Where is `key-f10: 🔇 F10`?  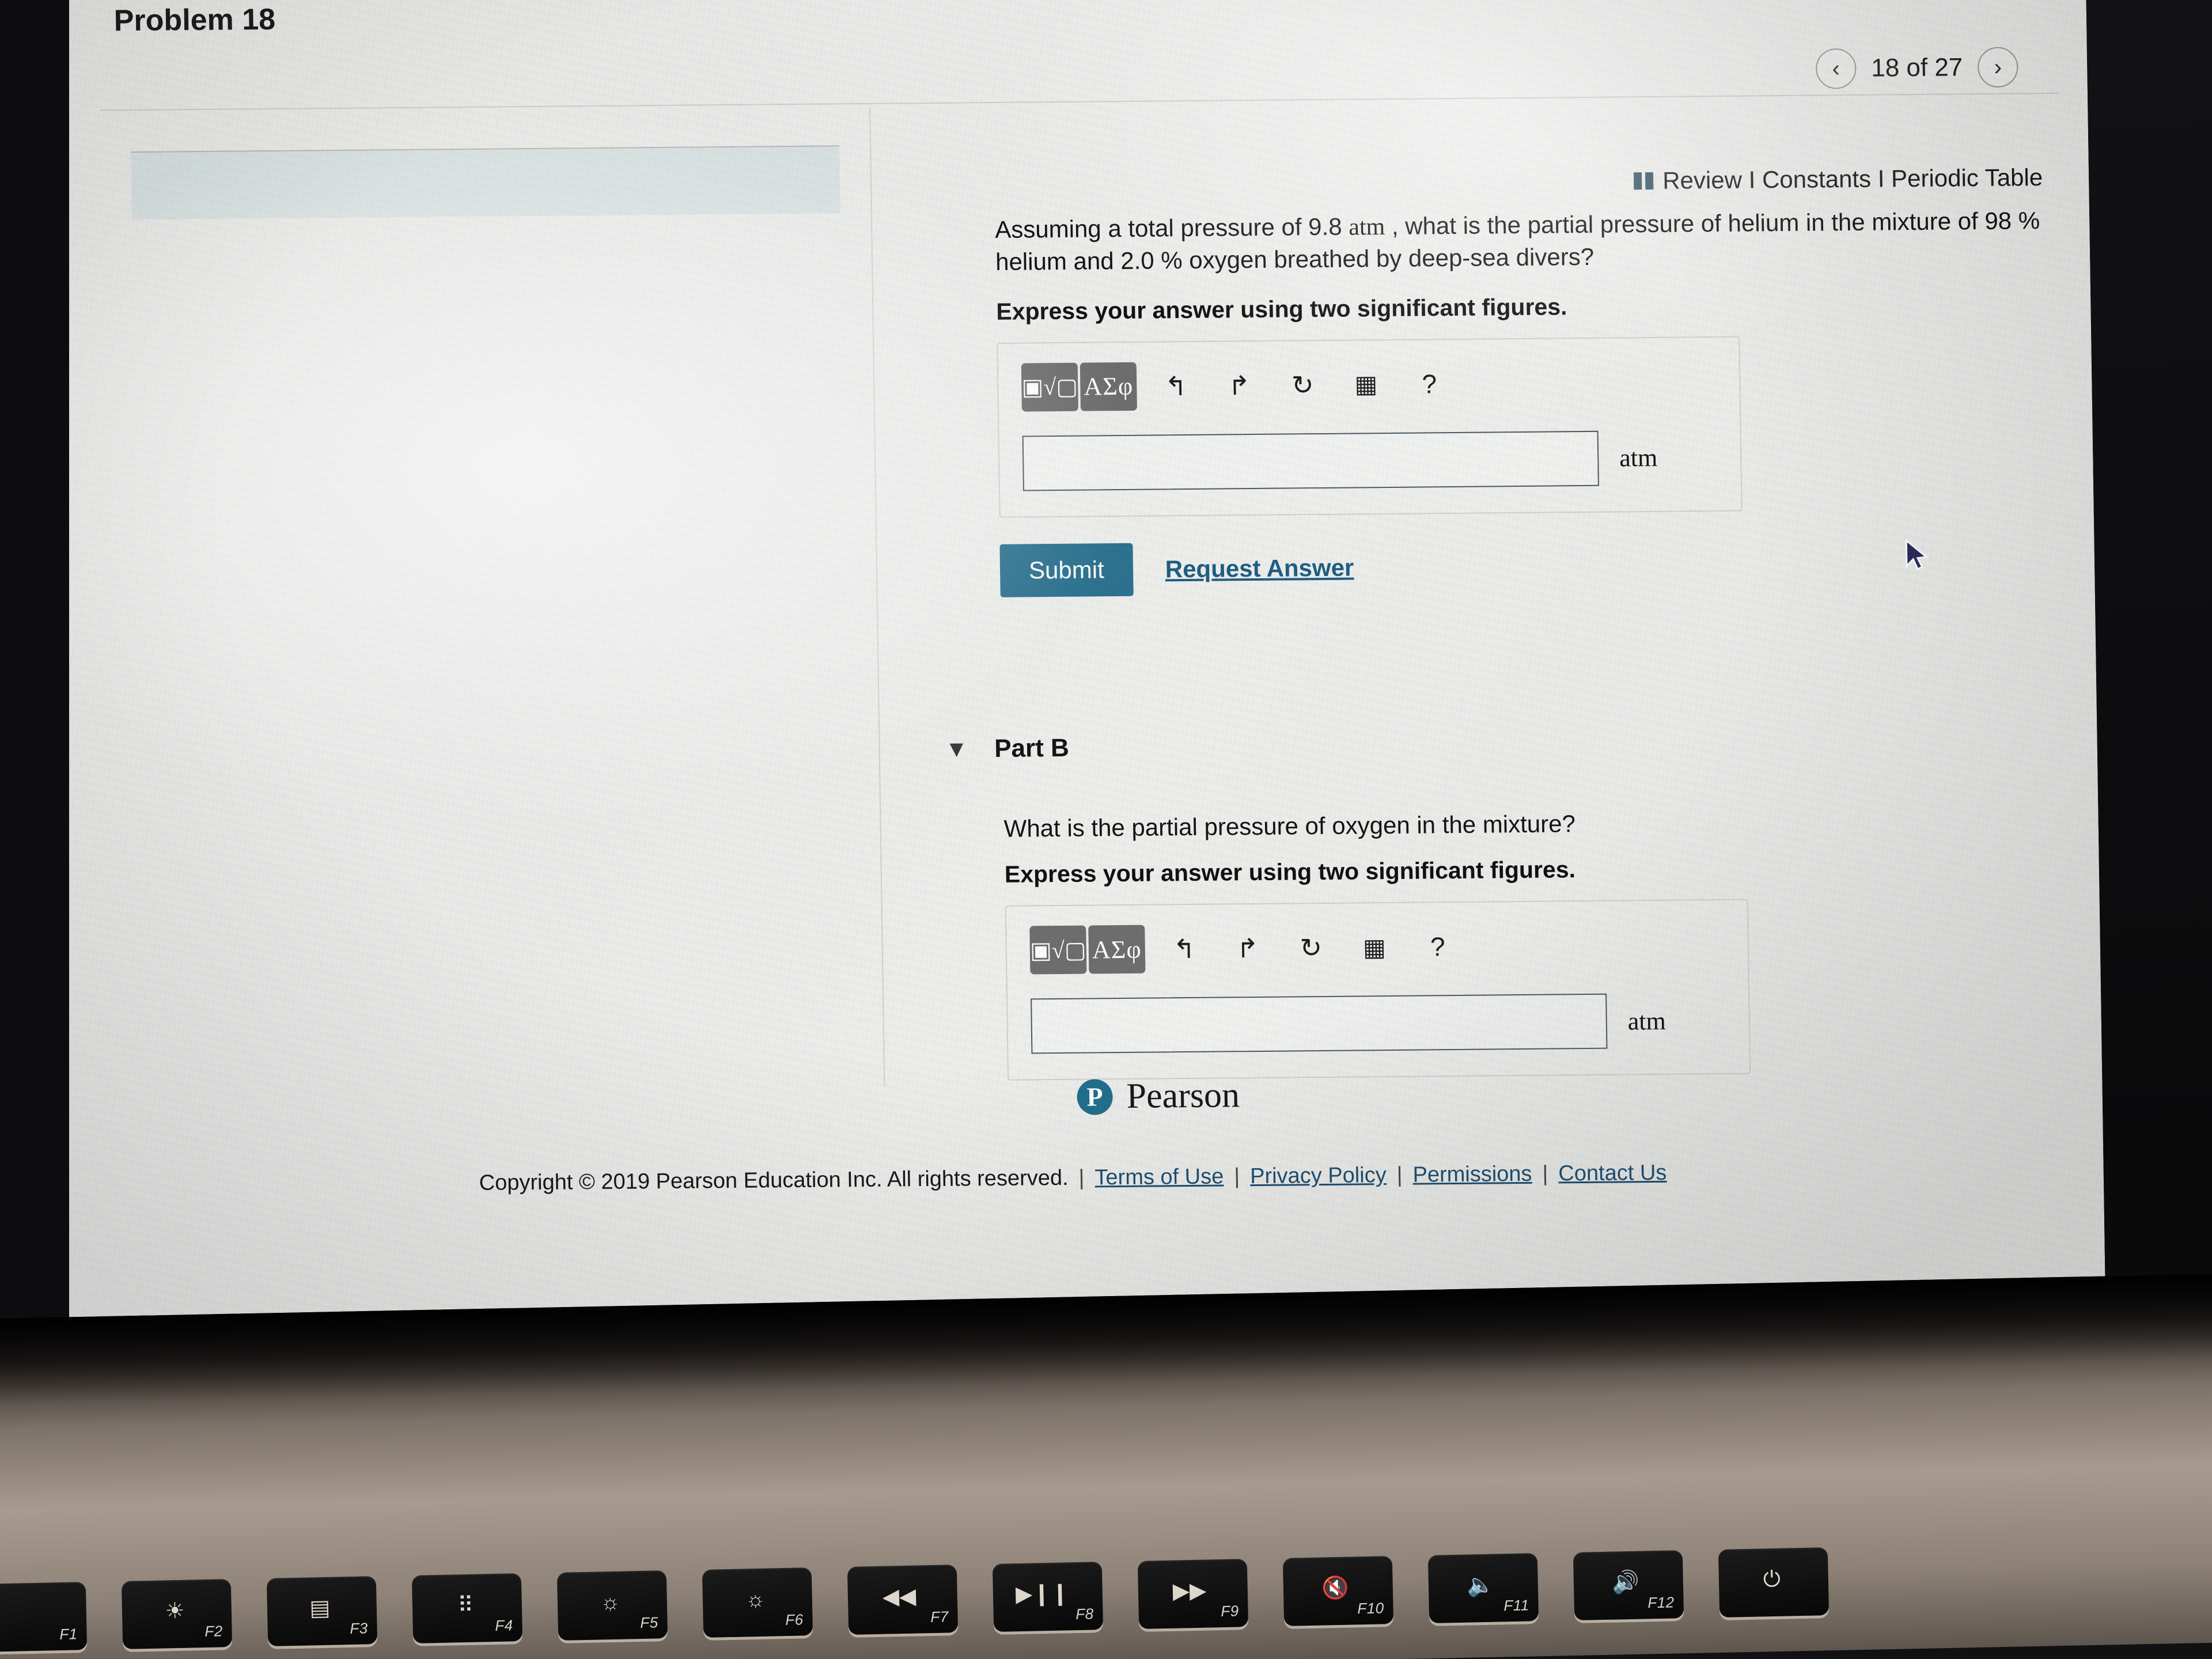
key-f10: 🔇 F10 is located at coordinates (1338, 1591).